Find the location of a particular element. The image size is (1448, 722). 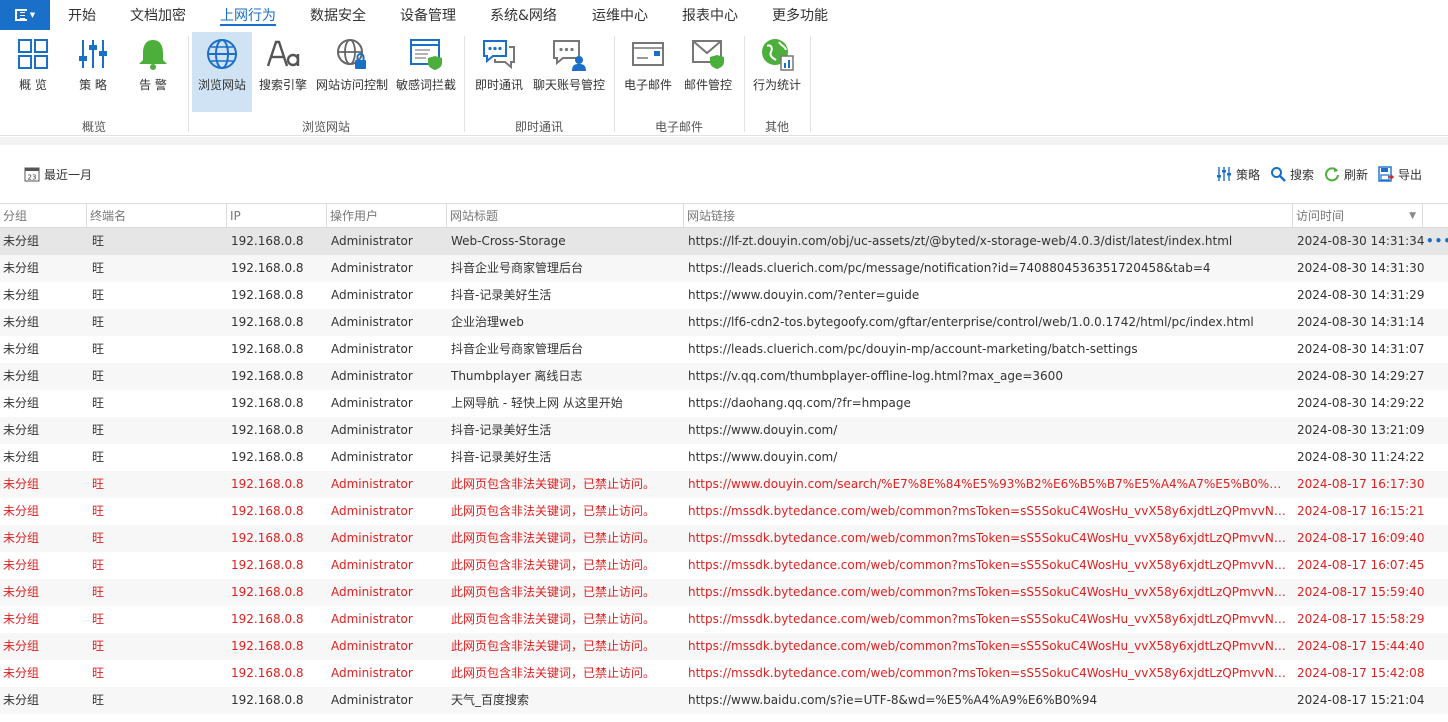

menu-tab-data-security: 数据安全 is located at coordinates (338, 16).